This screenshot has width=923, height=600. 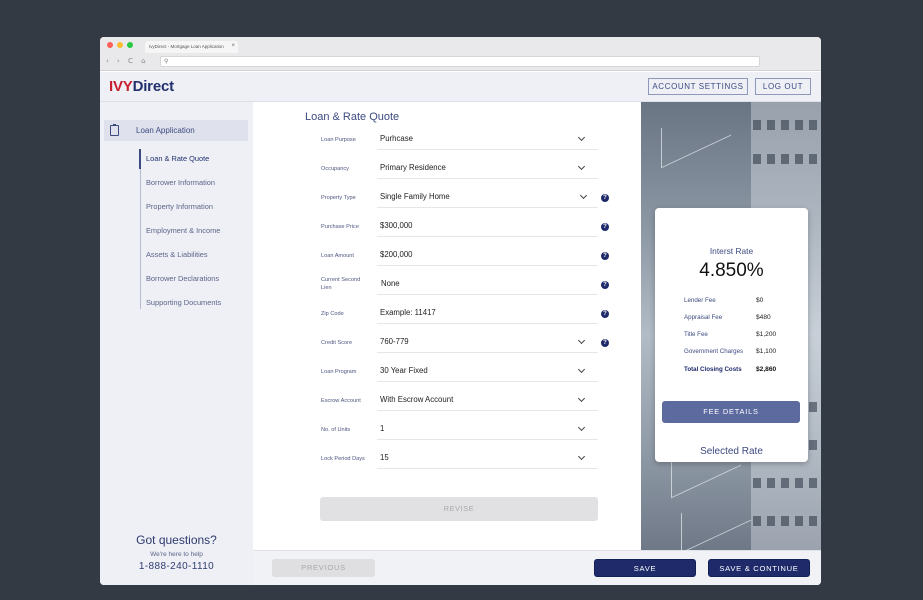 I want to click on fee-name: Title Fee, so click(x=696, y=334).